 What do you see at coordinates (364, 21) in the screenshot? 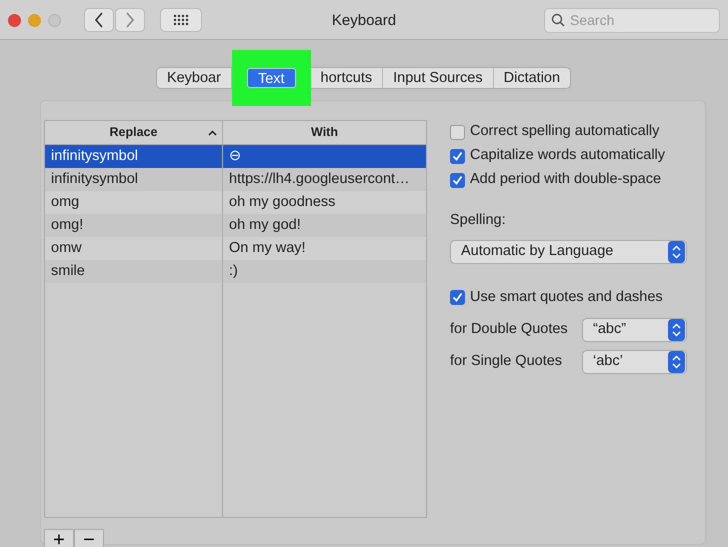
I see `window-title: Keyboard` at bounding box center [364, 21].